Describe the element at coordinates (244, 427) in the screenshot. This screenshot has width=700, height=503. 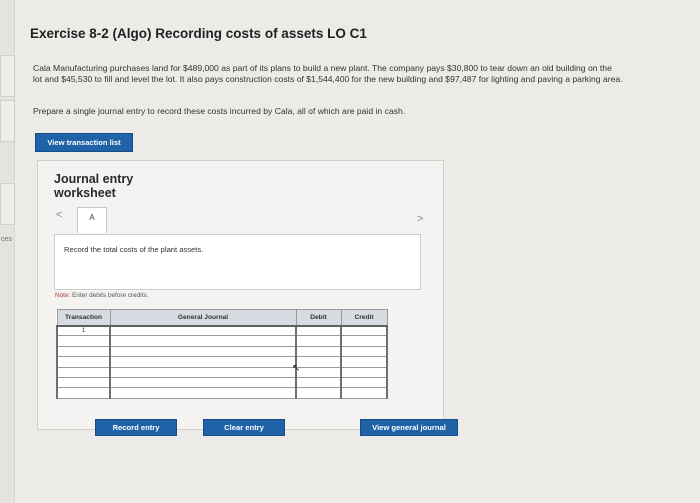
I see `clear-entry-button: Clear entry` at that location.